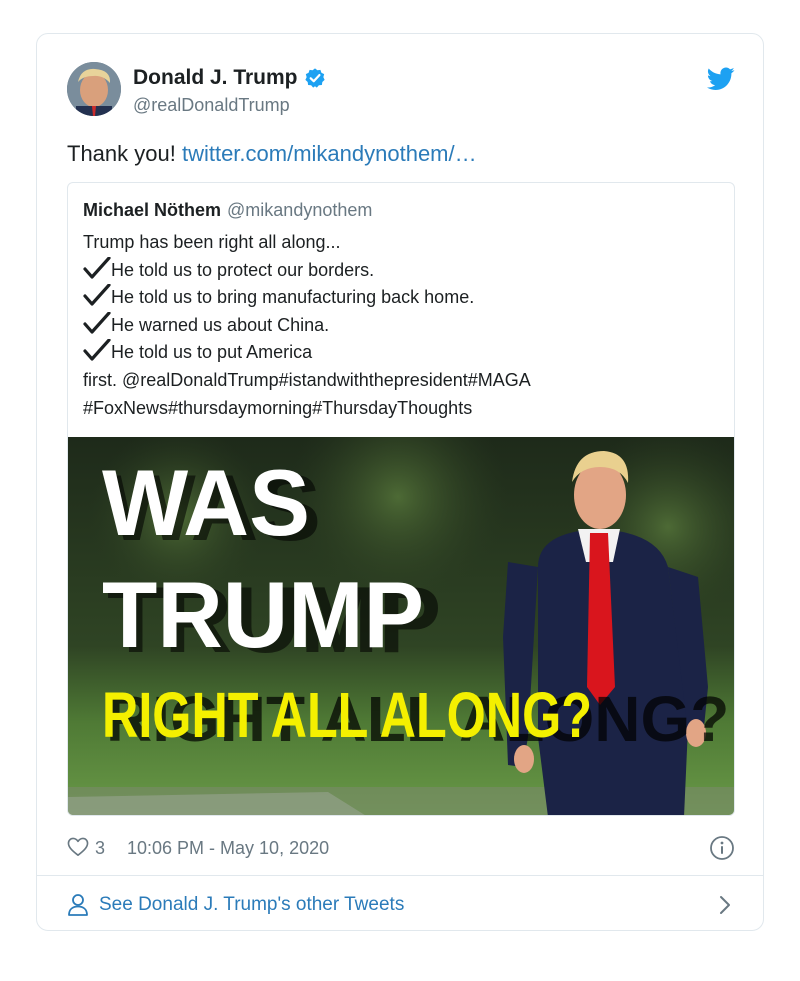 The width and height of the screenshot is (800, 981). What do you see at coordinates (228, 848) in the screenshot?
I see `tweet-timestamp: 10:06 PM - May 10, 2020` at bounding box center [228, 848].